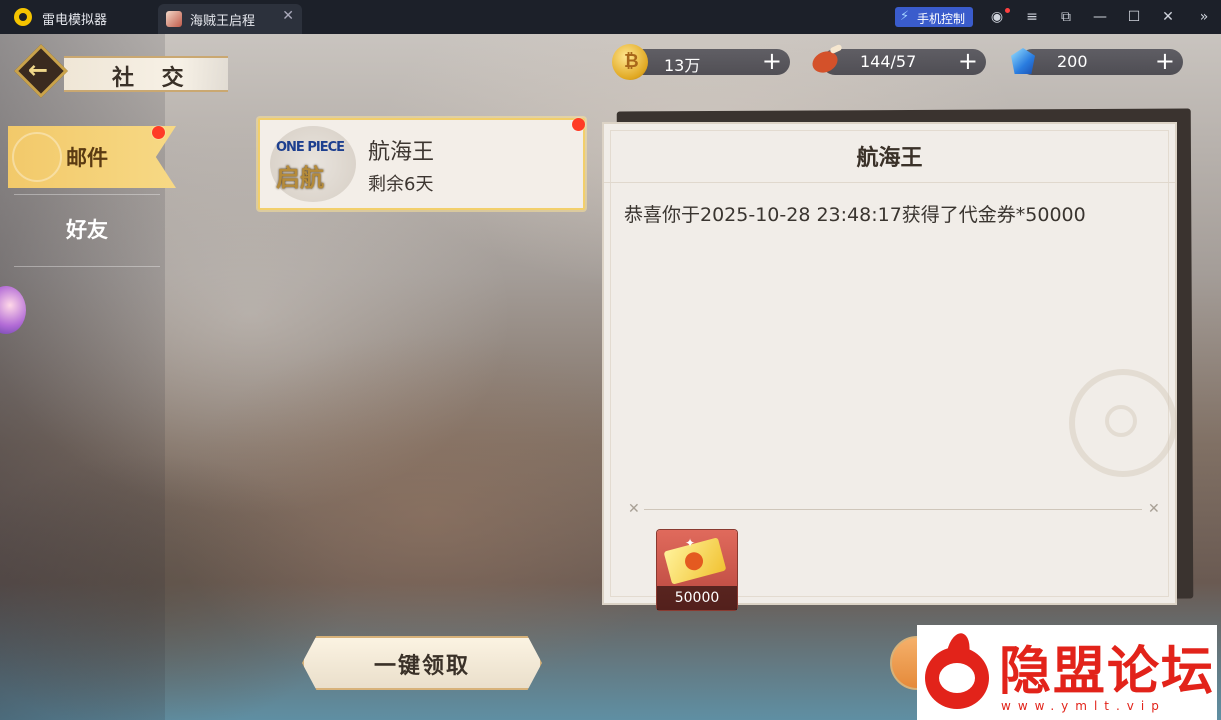  What do you see at coordinates (889, 182) in the screenshot?
I see `title-divider` at bounding box center [889, 182].